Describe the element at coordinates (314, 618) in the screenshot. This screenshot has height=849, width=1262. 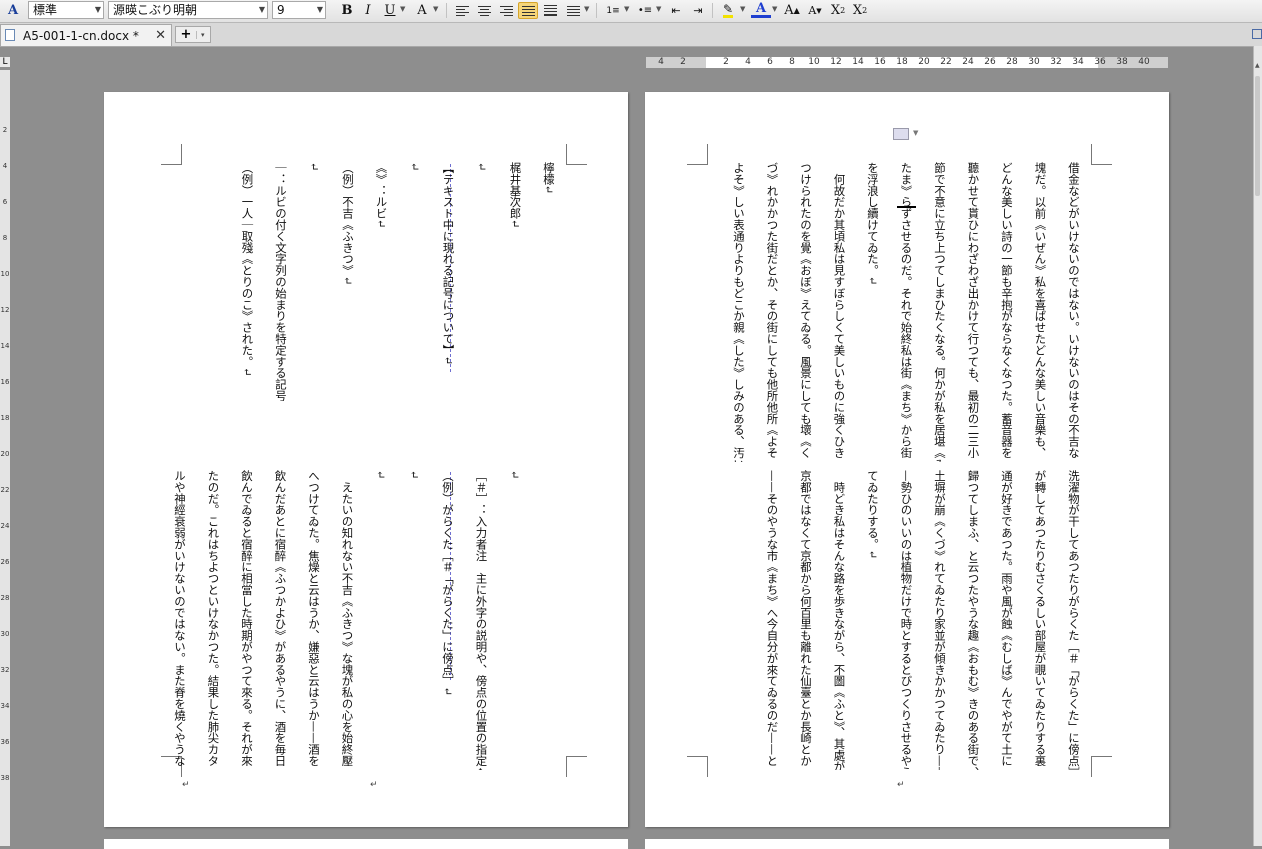
I see `text-column: へつけてゐた。焦燥と云はうか、嫌惡と云はうか——酒を` at that location.